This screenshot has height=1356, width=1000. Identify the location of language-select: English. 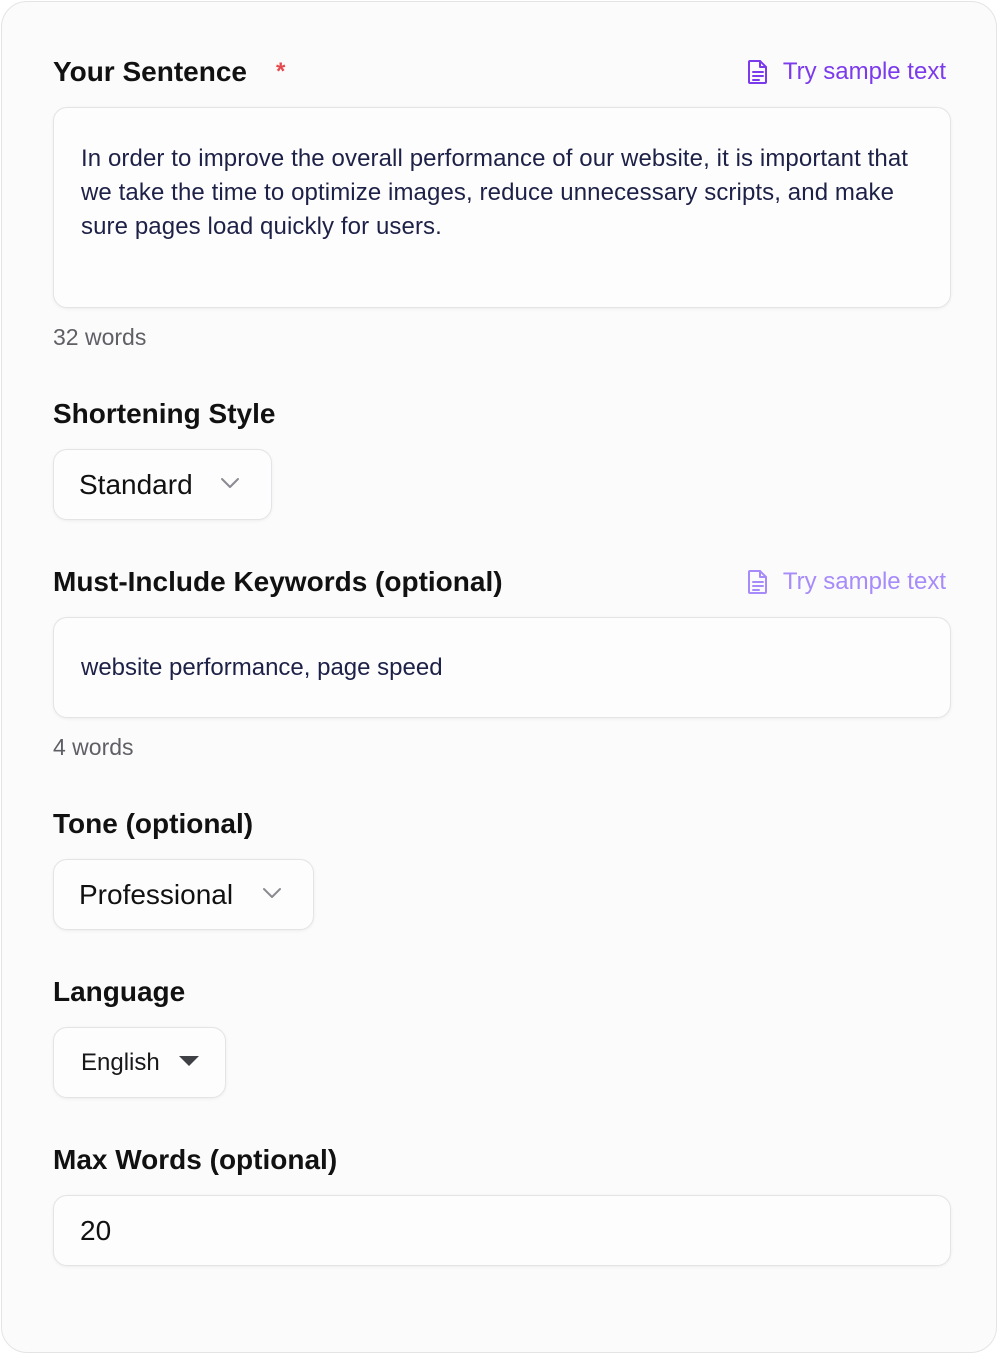
(139, 1062).